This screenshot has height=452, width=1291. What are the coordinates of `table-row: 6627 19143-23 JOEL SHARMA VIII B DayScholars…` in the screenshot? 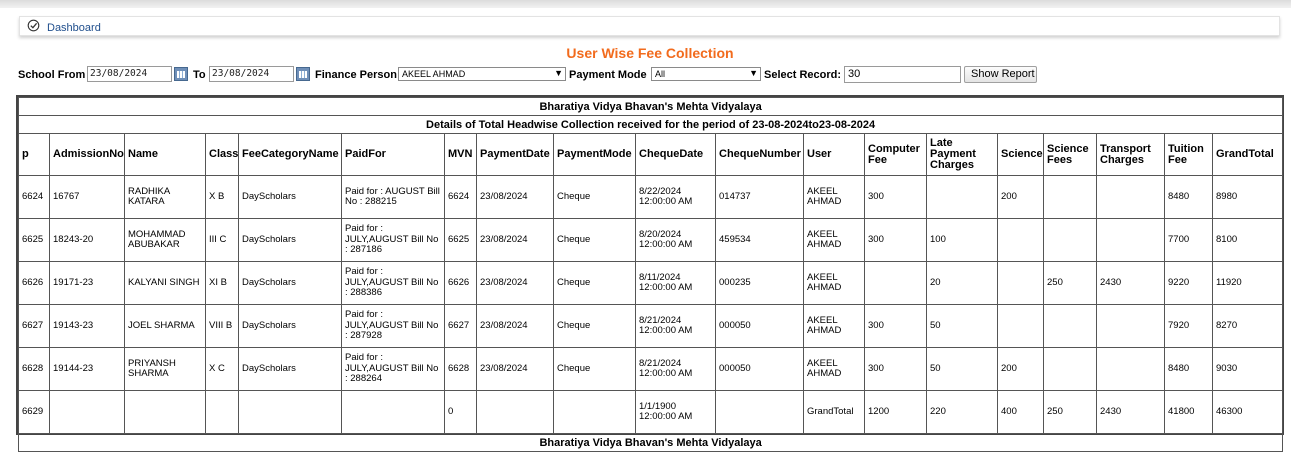 It's located at (651, 326).